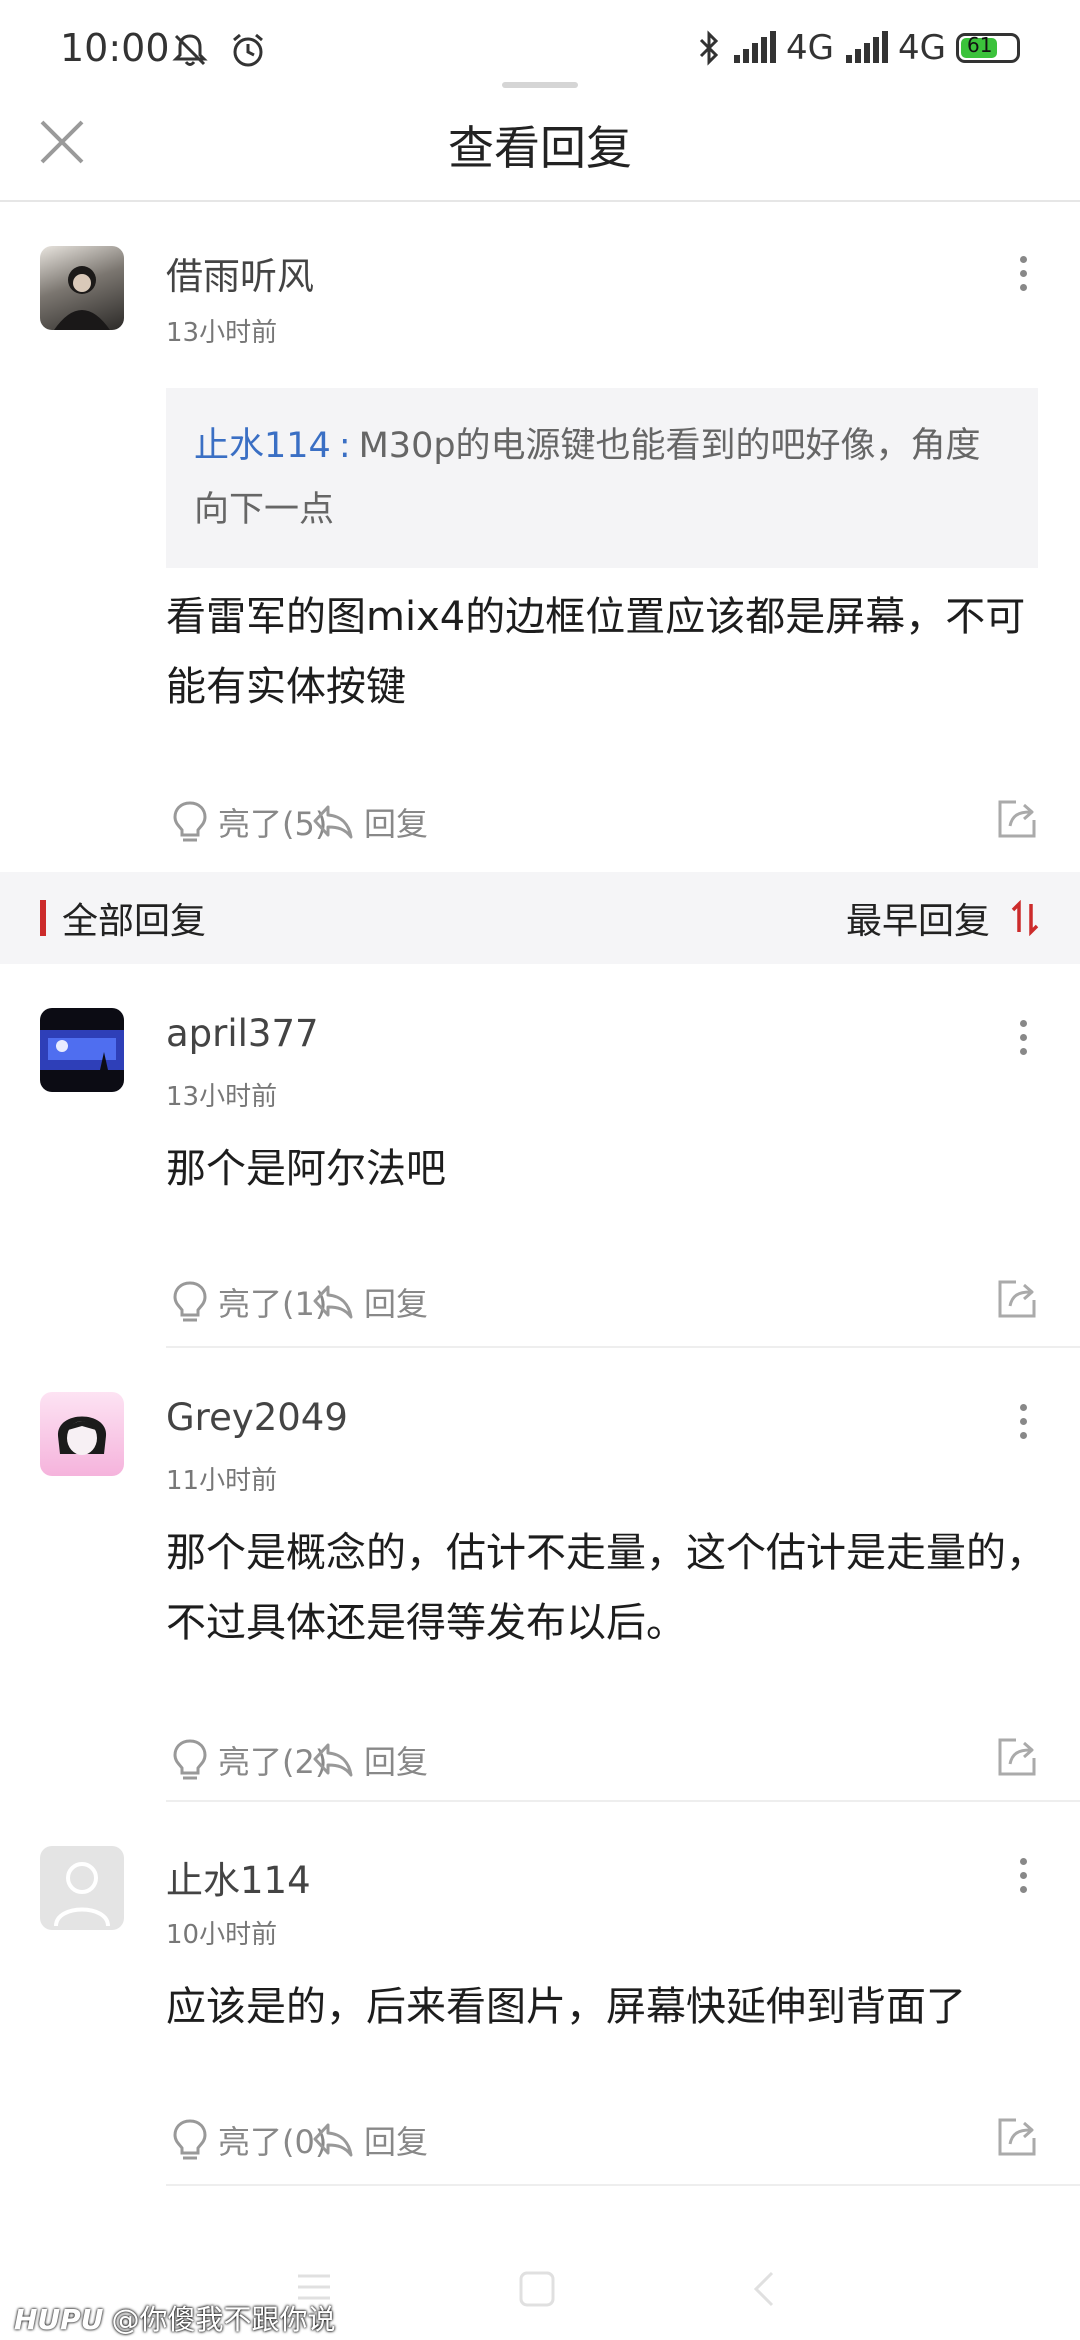 The height and width of the screenshot is (2340, 1080). Describe the element at coordinates (240, 273) in the screenshot. I see `username: 借雨听风` at that location.